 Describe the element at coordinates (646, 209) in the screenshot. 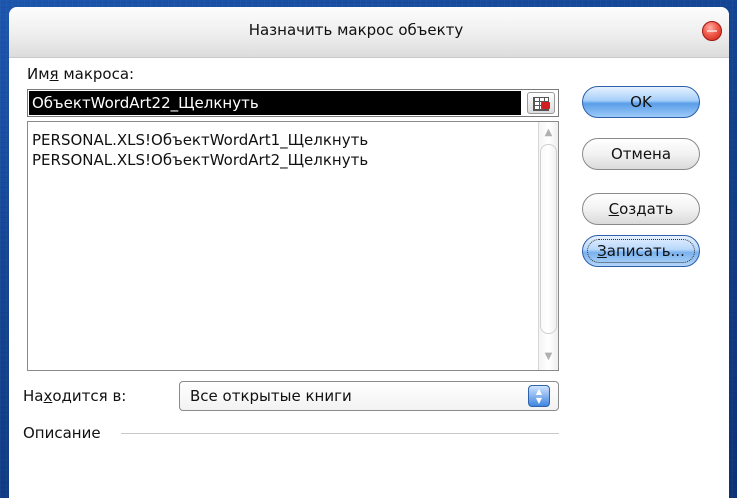

I see `create-button-label: оздать` at that location.